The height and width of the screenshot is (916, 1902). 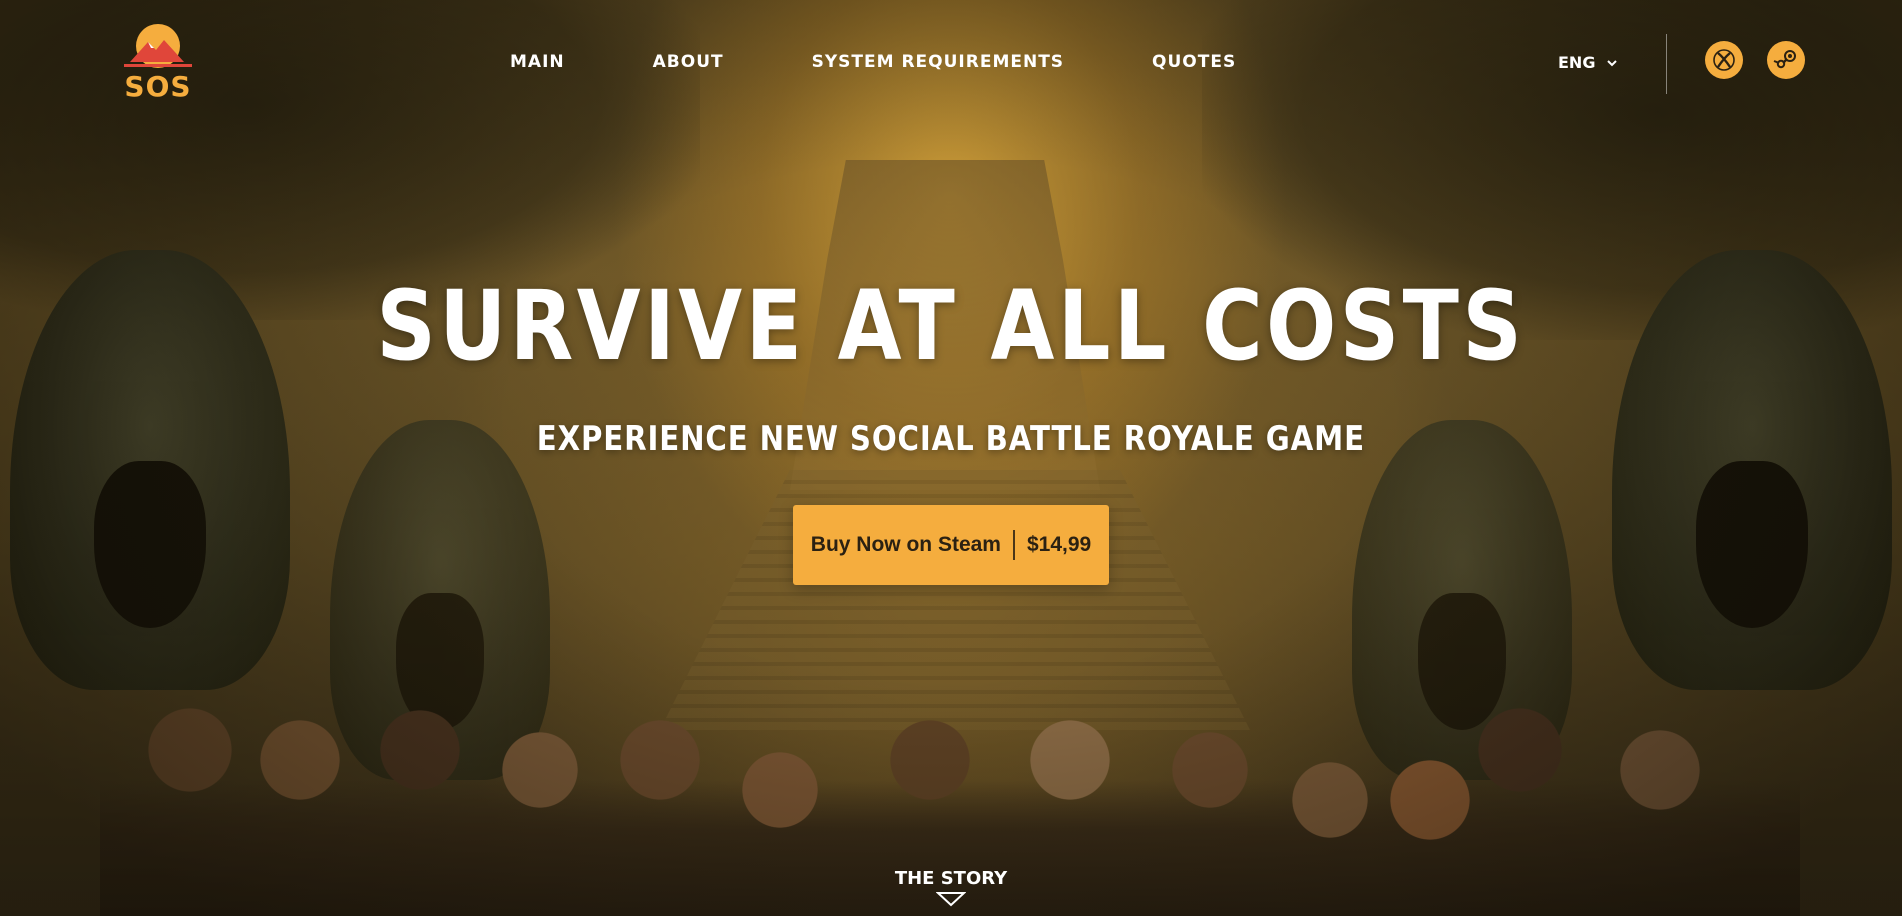 I want to click on stone-statue-right-rear, so click(x=1462, y=600).